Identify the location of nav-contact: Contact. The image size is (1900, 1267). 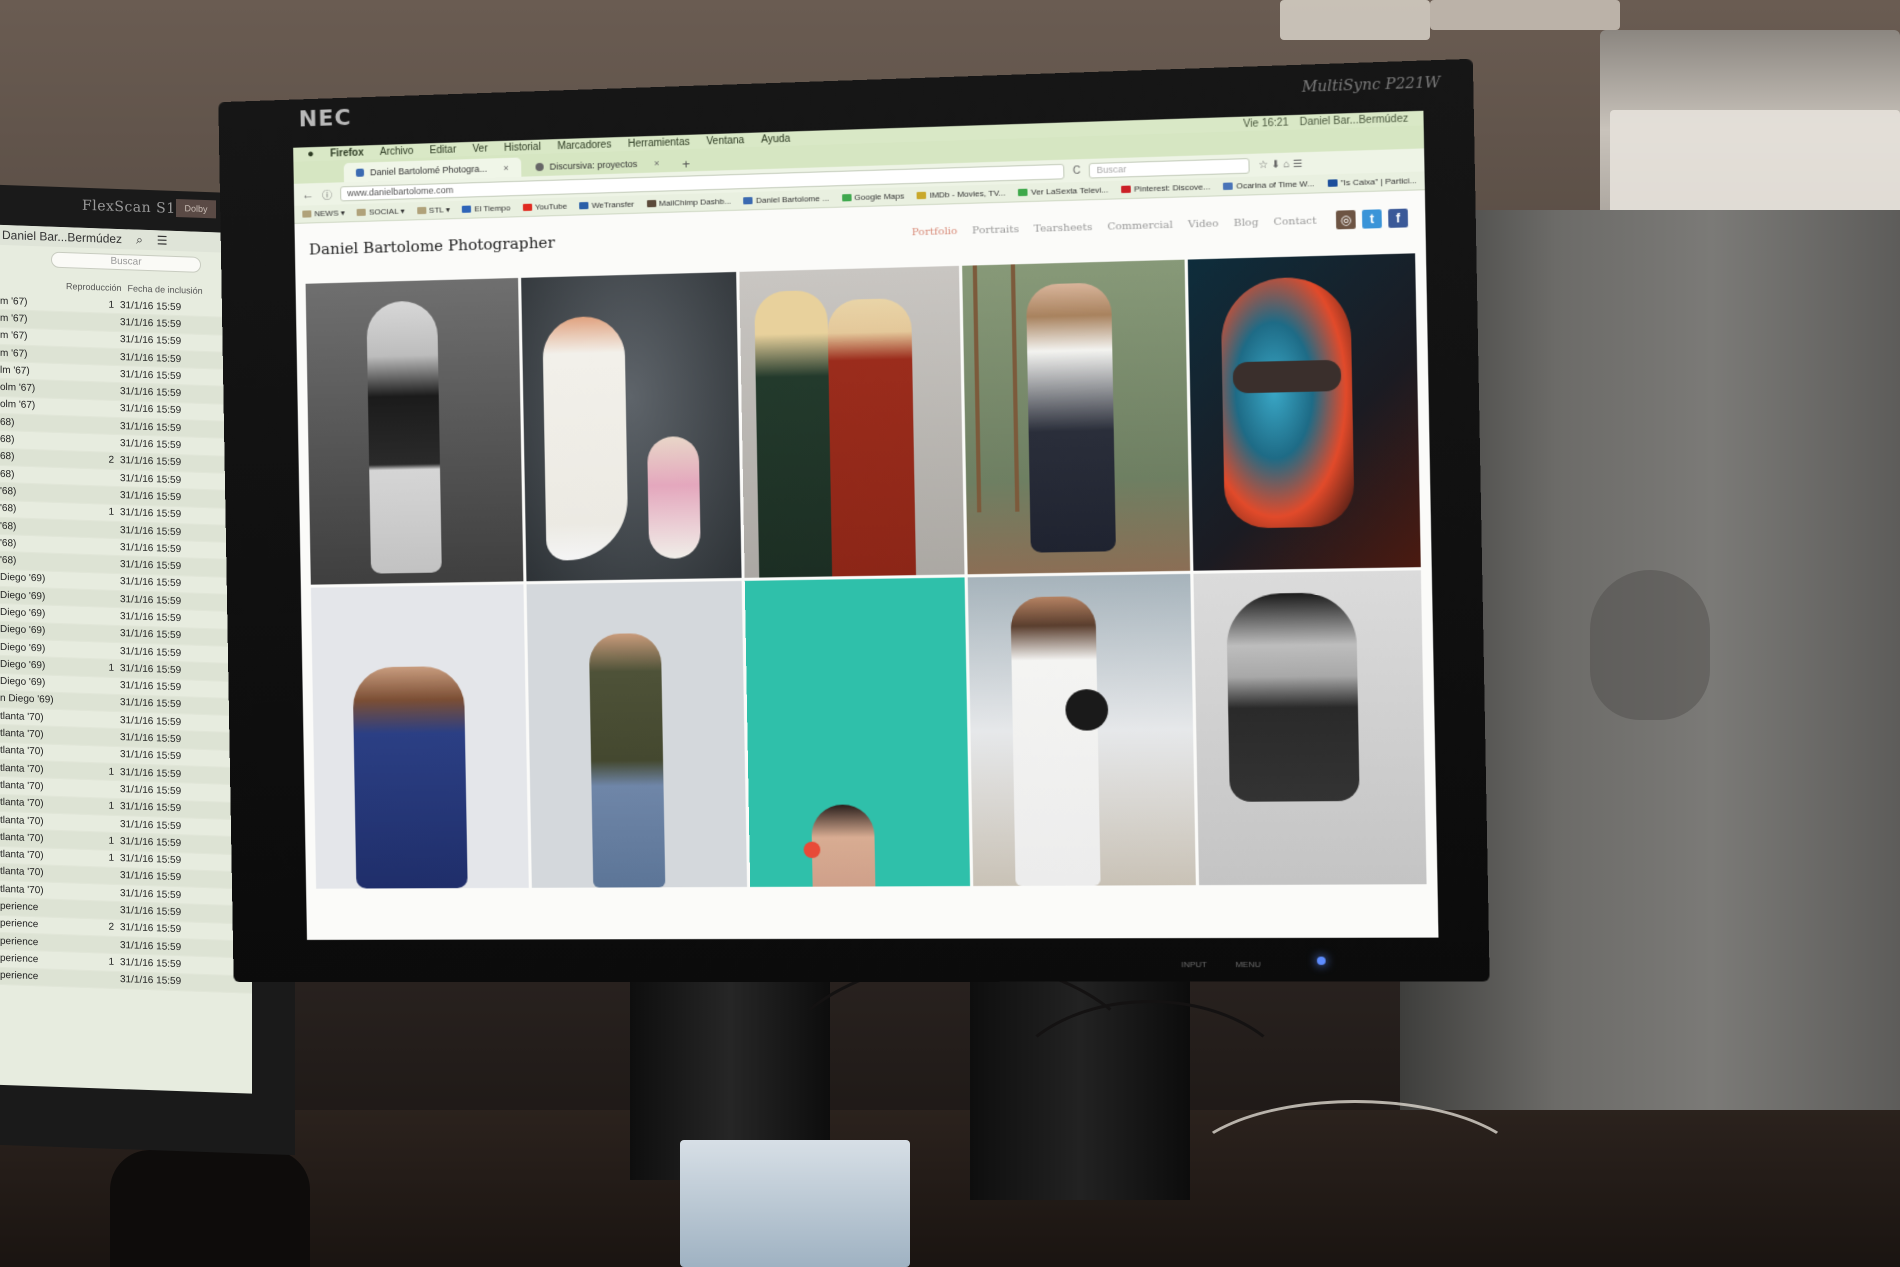
(1294, 221).